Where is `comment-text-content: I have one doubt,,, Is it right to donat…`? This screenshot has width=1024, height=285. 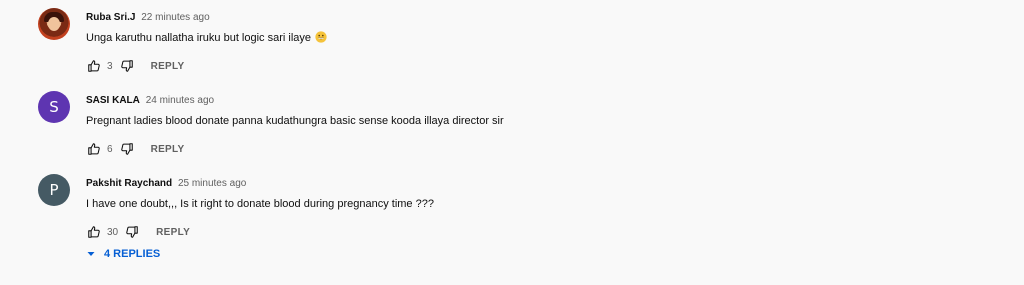 comment-text-content: I have one doubt,,, Is it right to donat… is located at coordinates (260, 204).